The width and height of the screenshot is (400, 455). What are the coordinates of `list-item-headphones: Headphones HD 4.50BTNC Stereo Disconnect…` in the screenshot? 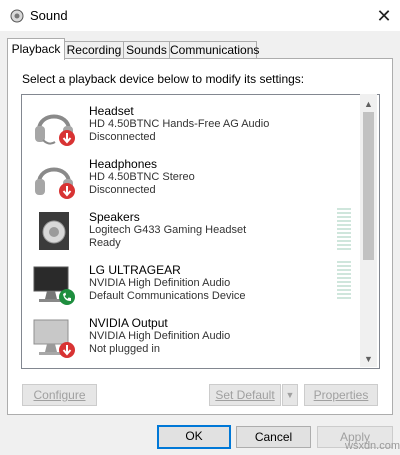 It's located at (192, 177).